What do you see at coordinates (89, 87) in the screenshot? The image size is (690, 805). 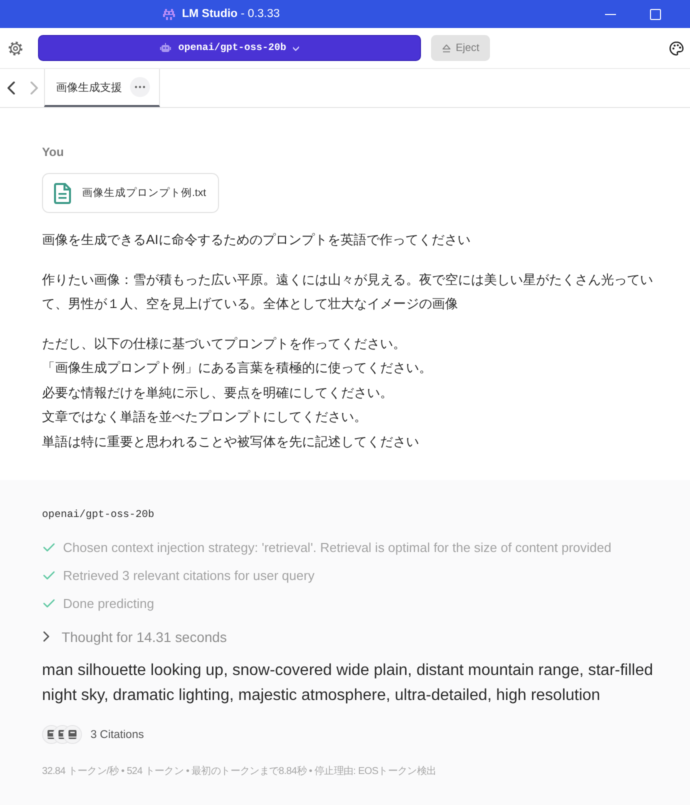 I see `tab-label: 画像生成支援` at bounding box center [89, 87].